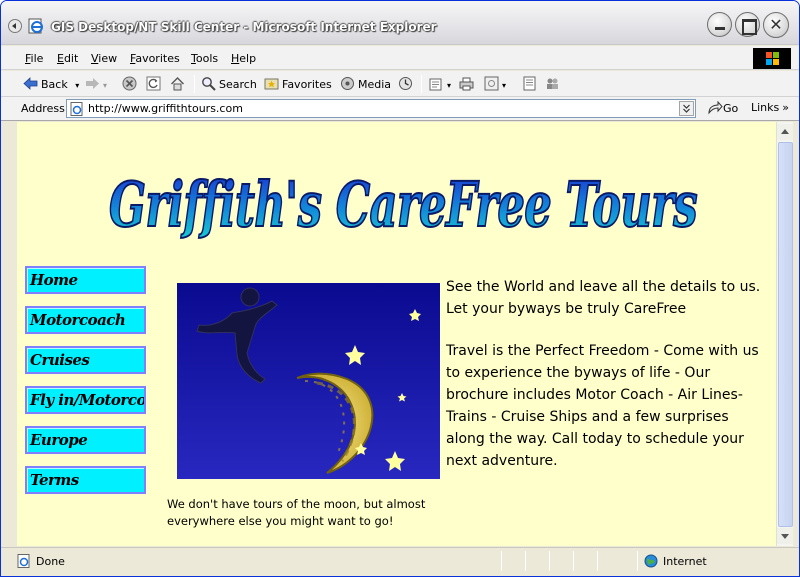 The image size is (800, 577). I want to click on messenger-icon, so click(552, 83).